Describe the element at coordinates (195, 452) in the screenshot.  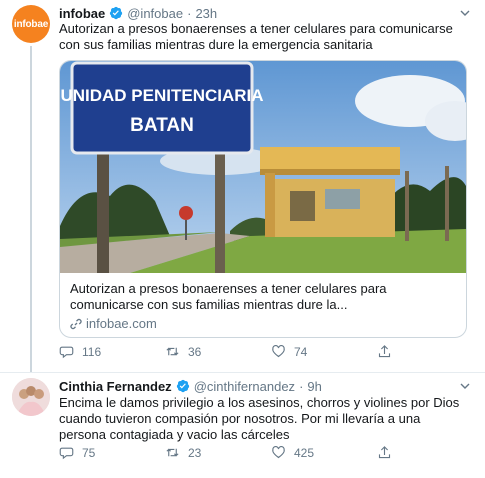
I see `retweet-count: 23` at that location.